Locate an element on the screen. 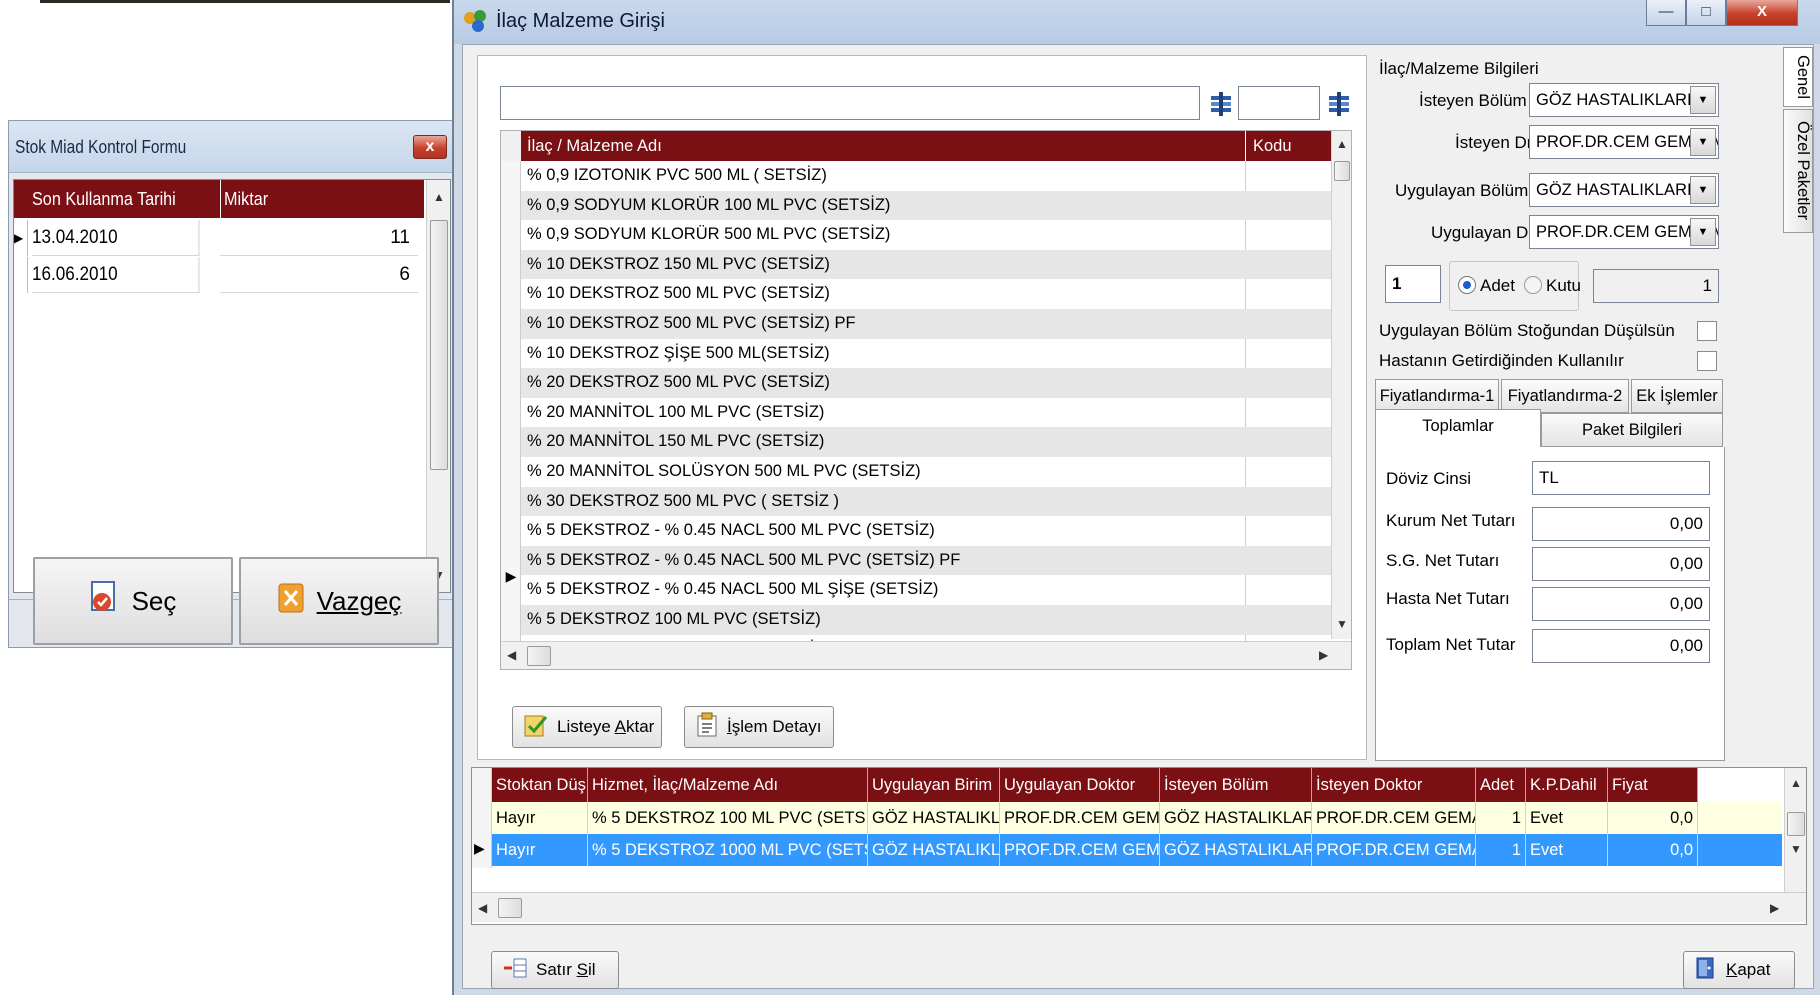  drug-list-item: % 10 DEKSTROZ 500 ML PVC (SETSİZ) PF is located at coordinates (926, 323).